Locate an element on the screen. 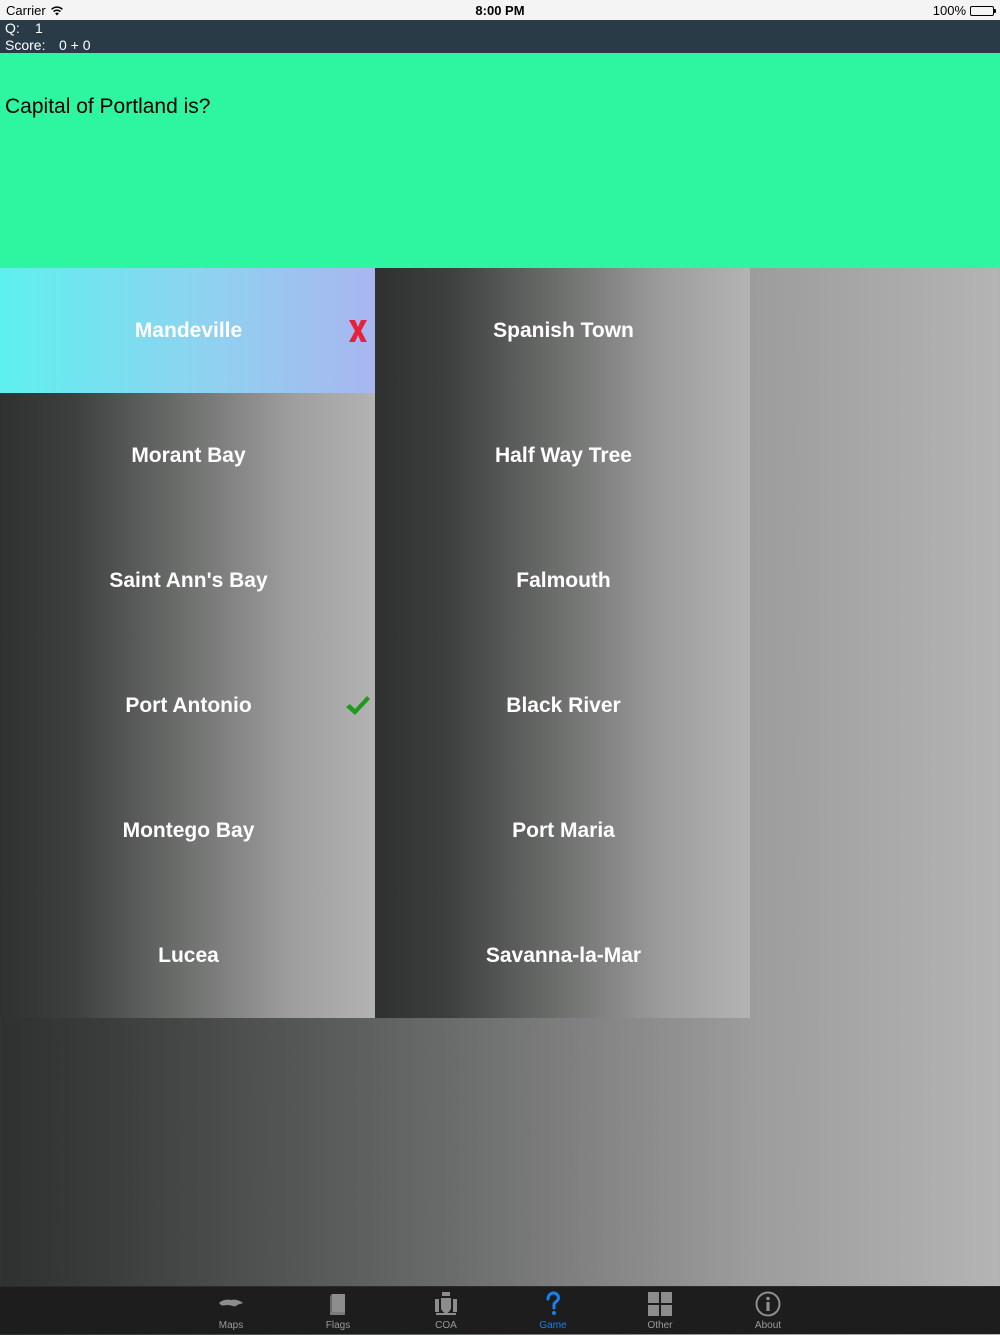  clock: 8:00 PM is located at coordinates (500, 10).